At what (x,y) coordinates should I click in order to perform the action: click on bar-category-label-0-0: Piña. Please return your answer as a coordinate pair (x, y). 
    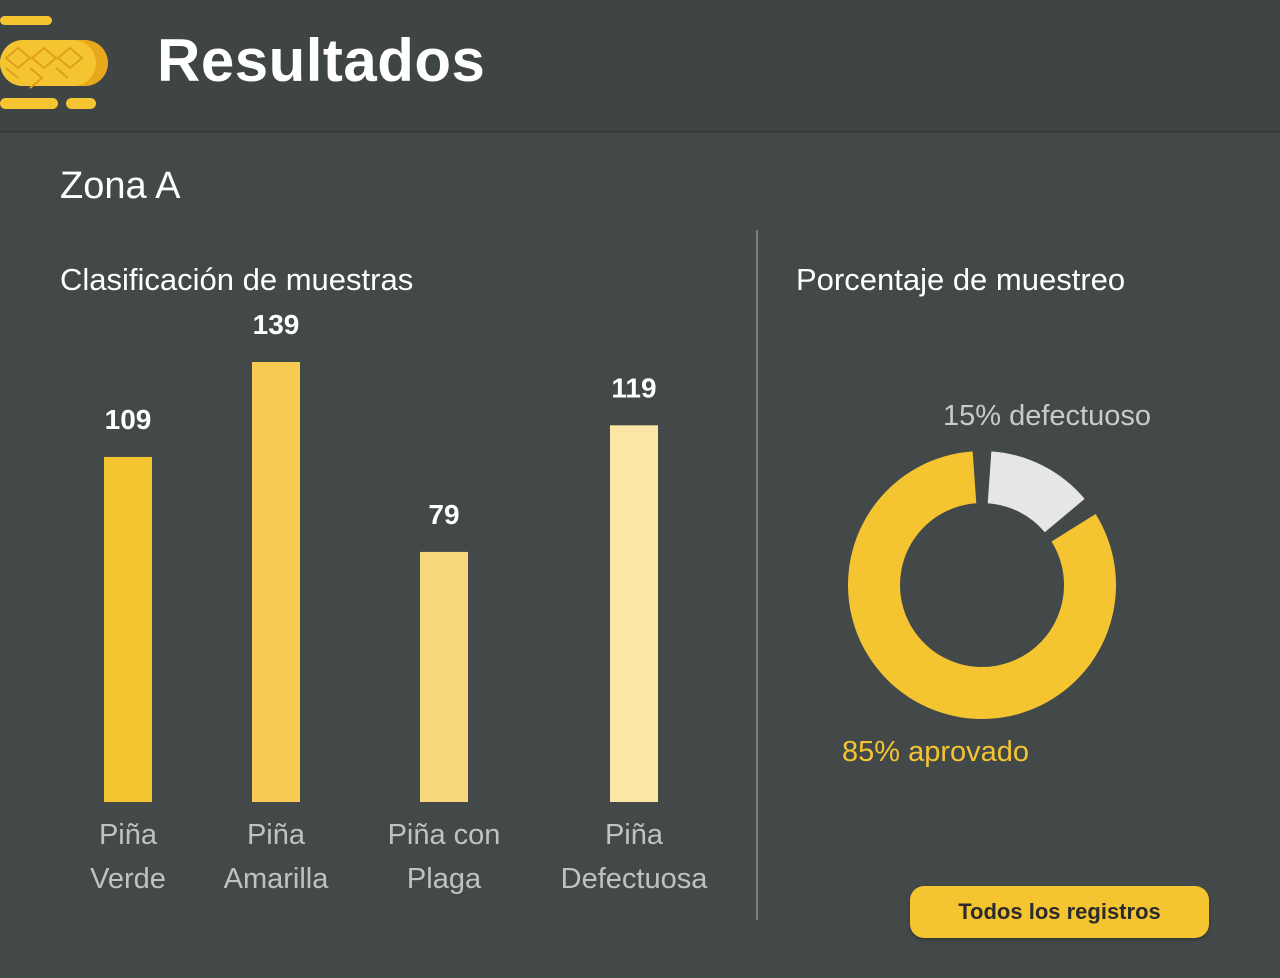
    Looking at the image, I should click on (128, 835).